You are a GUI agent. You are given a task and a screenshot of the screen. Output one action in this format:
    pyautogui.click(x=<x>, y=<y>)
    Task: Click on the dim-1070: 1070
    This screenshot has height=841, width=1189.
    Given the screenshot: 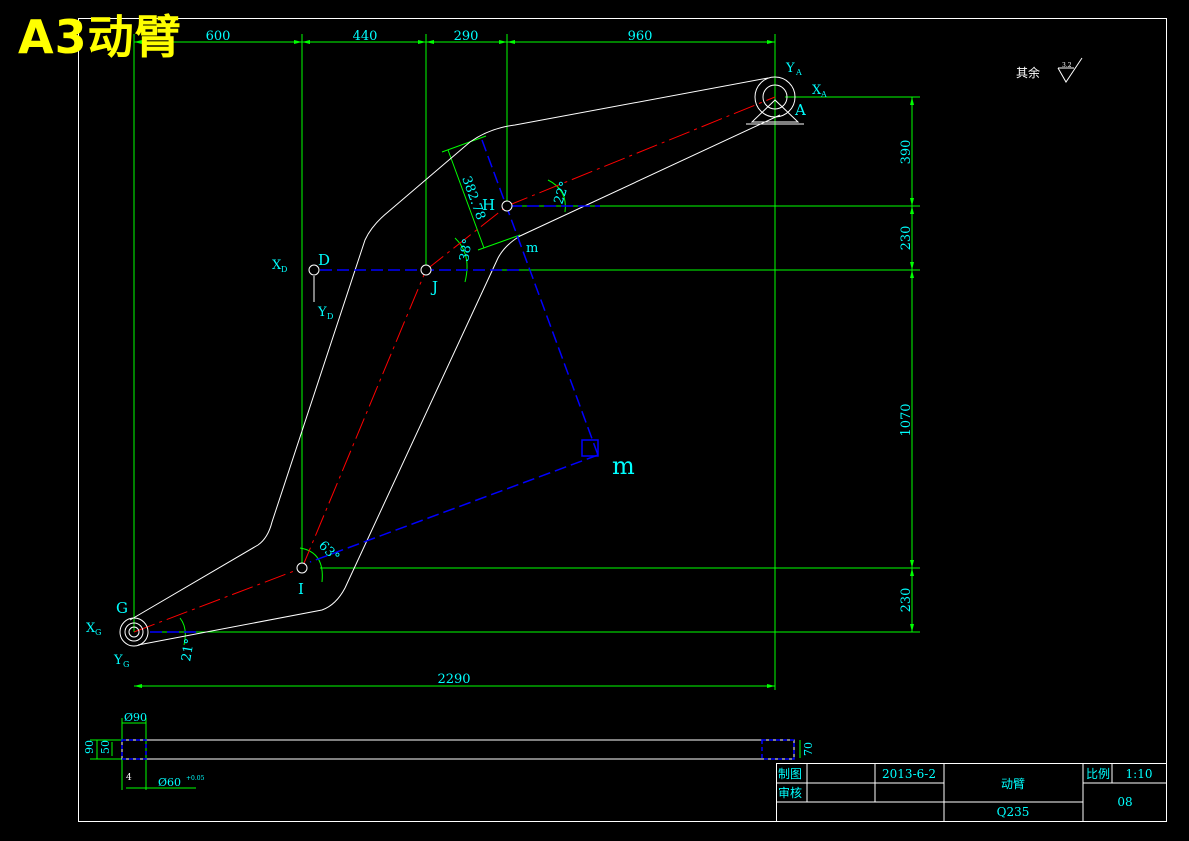 What is the action you would take?
    pyautogui.click(x=906, y=419)
    